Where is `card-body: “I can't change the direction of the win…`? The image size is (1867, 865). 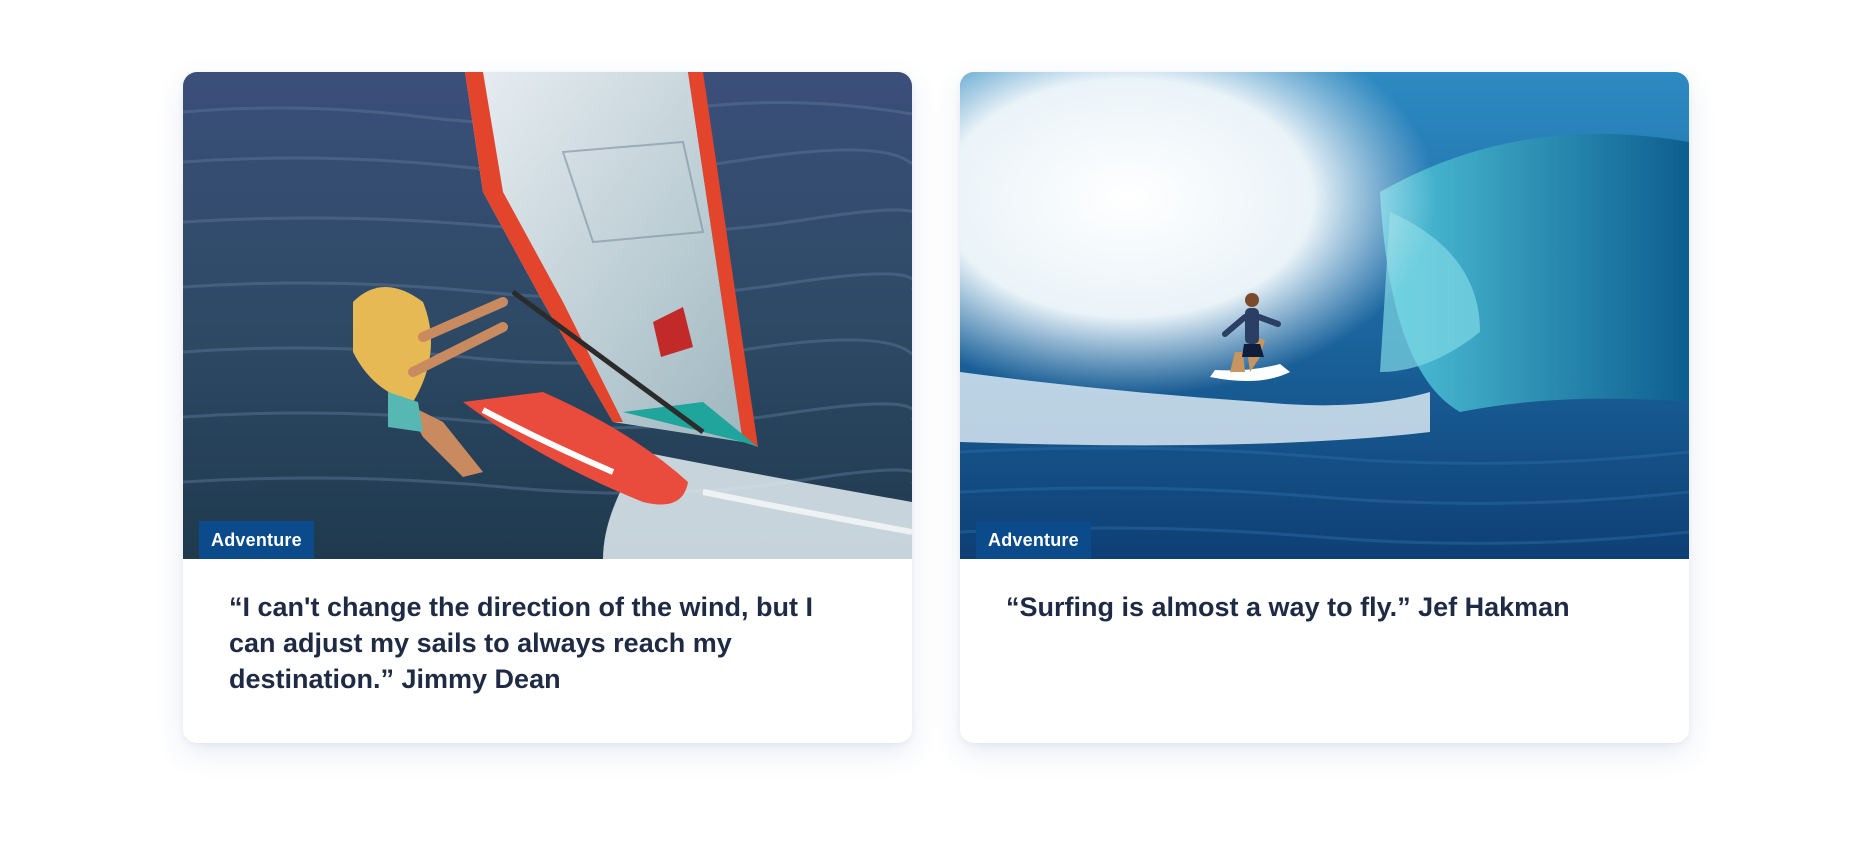
card-body: “I can't change the direction of the win… is located at coordinates (547, 643).